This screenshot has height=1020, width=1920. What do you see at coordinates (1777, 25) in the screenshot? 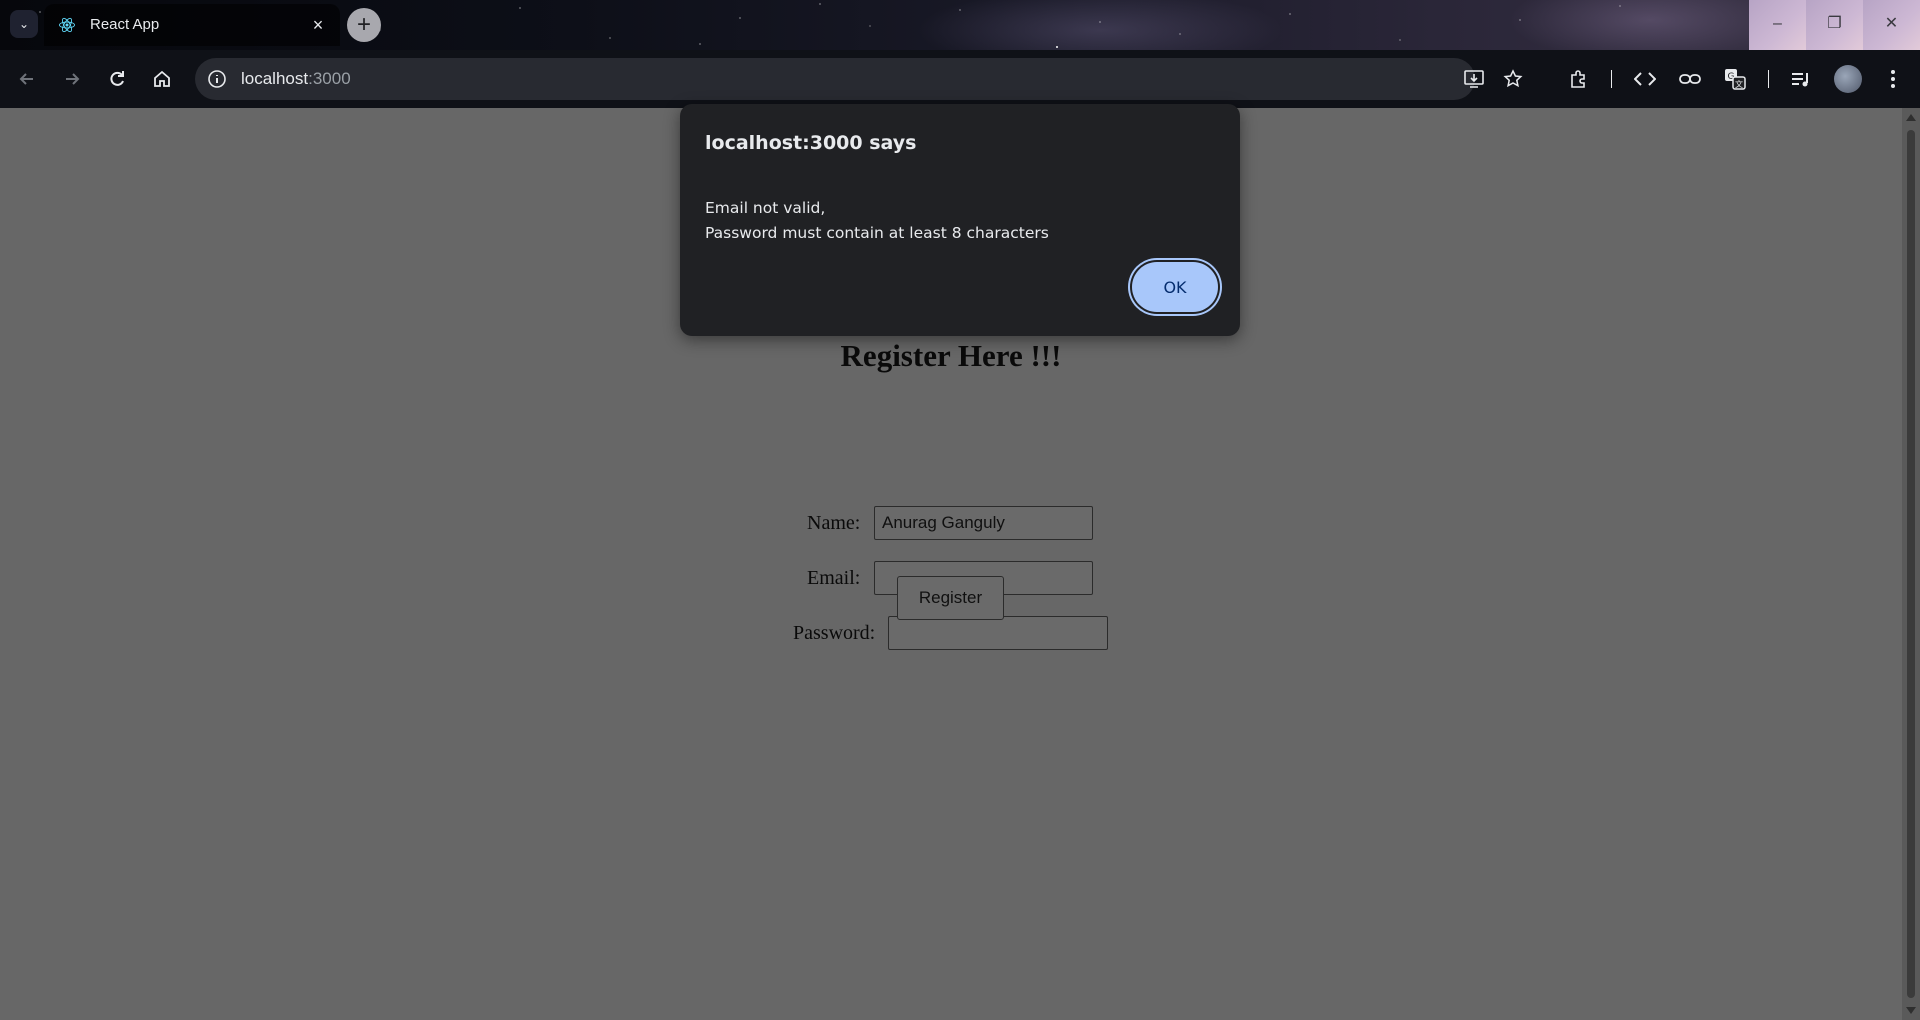
I see `minimize-button: –` at bounding box center [1777, 25].